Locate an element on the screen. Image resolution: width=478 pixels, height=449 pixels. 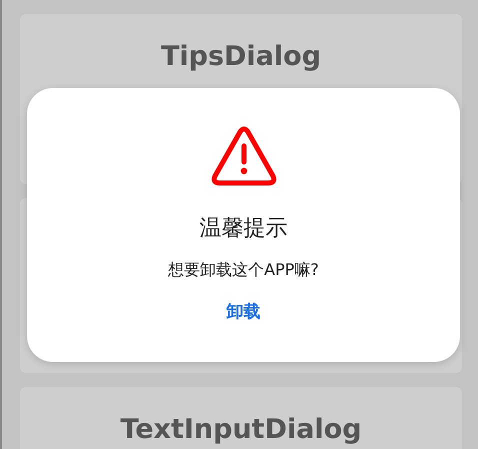
card: TextInputDialog is located at coordinates (241, 418).